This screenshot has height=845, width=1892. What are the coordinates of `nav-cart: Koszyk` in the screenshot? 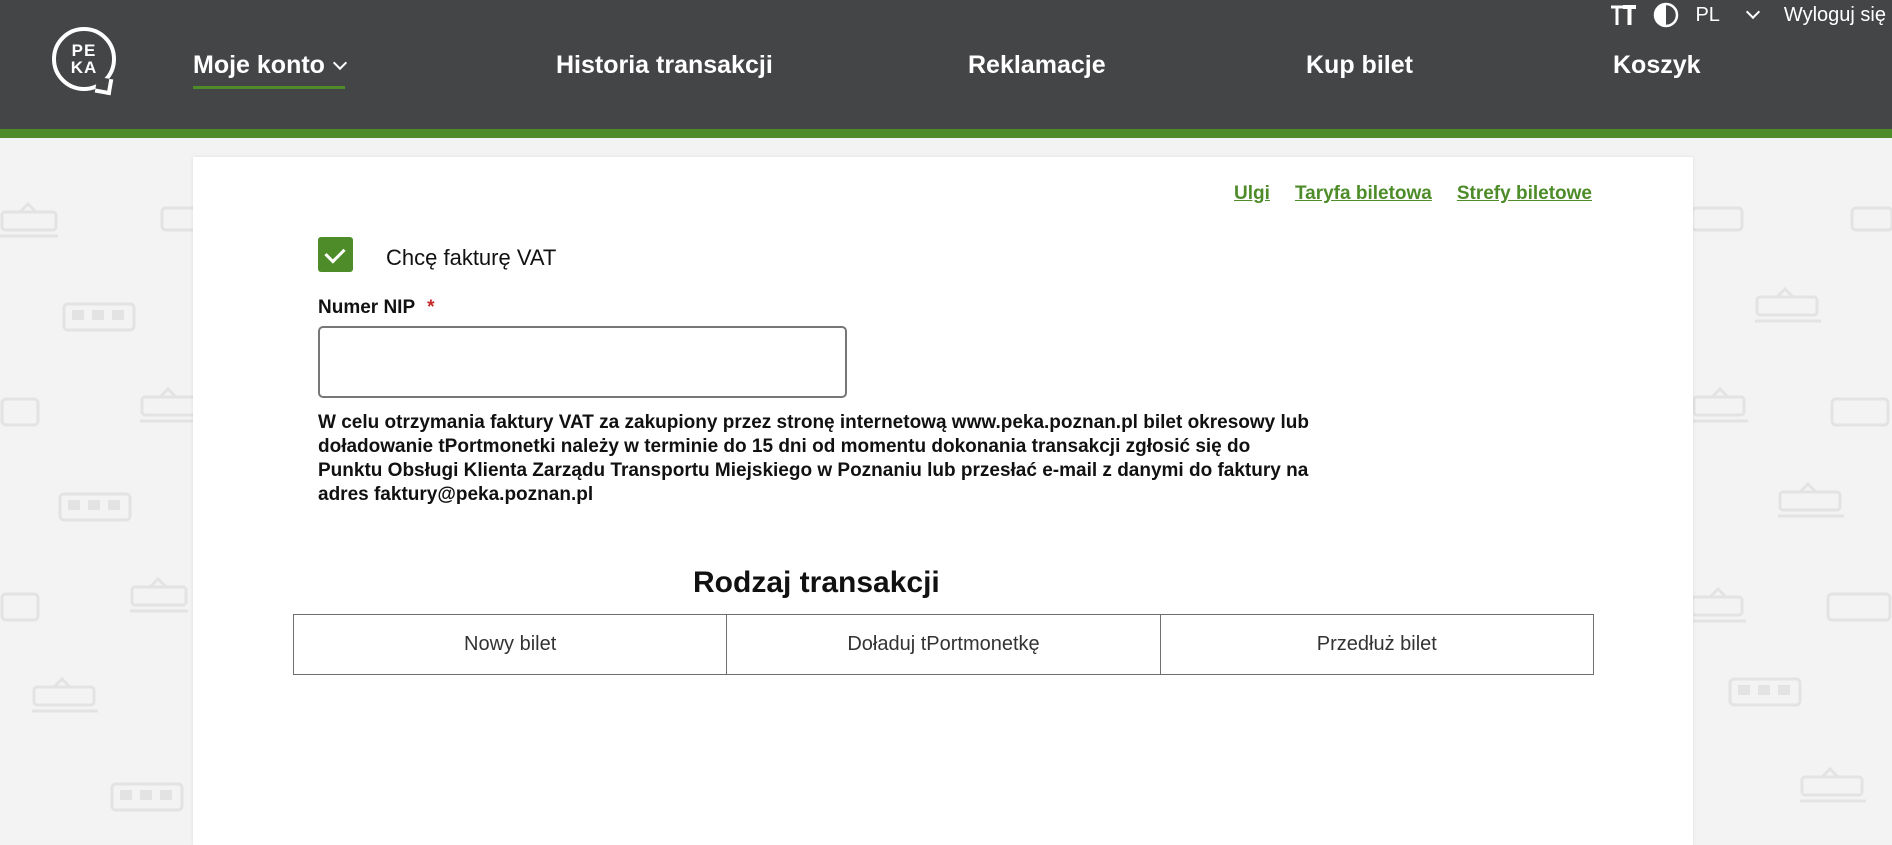 It's located at (1657, 65).